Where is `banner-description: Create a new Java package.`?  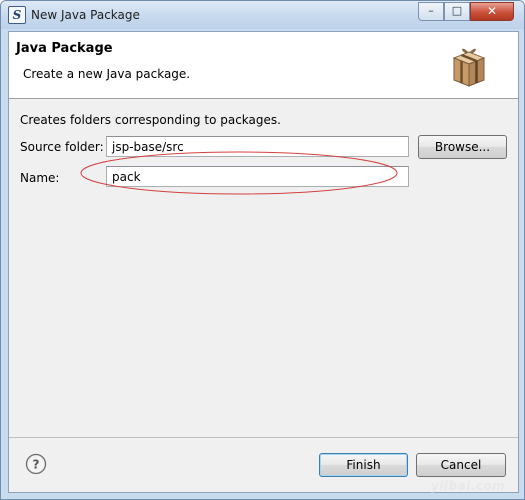
banner-description: Create a new Java package. is located at coordinates (107, 74).